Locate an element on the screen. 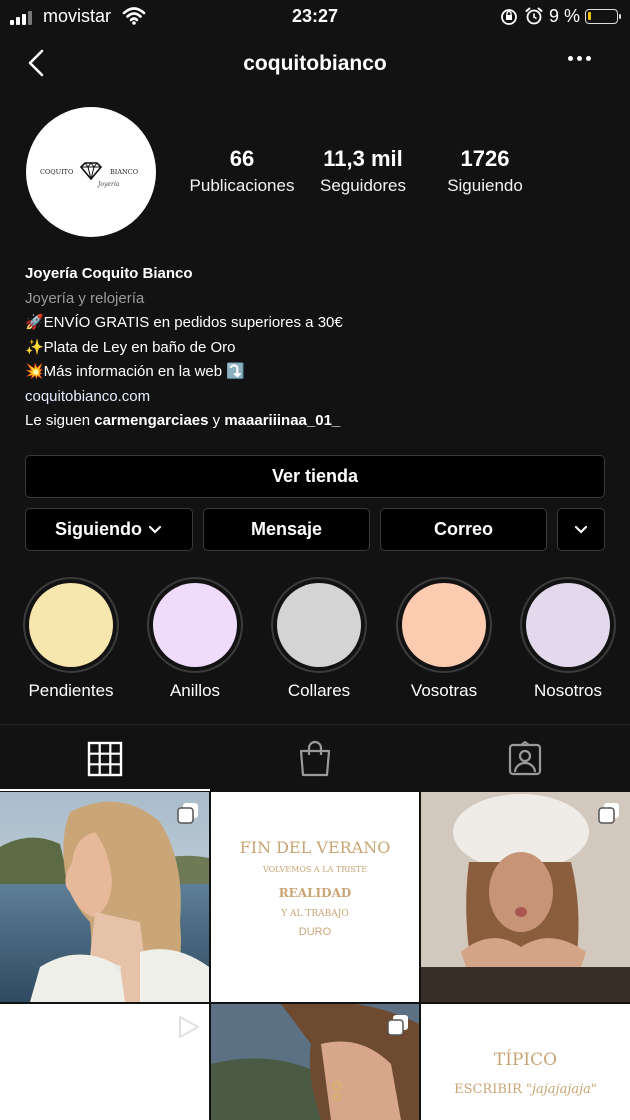 The height and width of the screenshot is (1120, 630). tab-posts-grid is located at coordinates (105, 758).